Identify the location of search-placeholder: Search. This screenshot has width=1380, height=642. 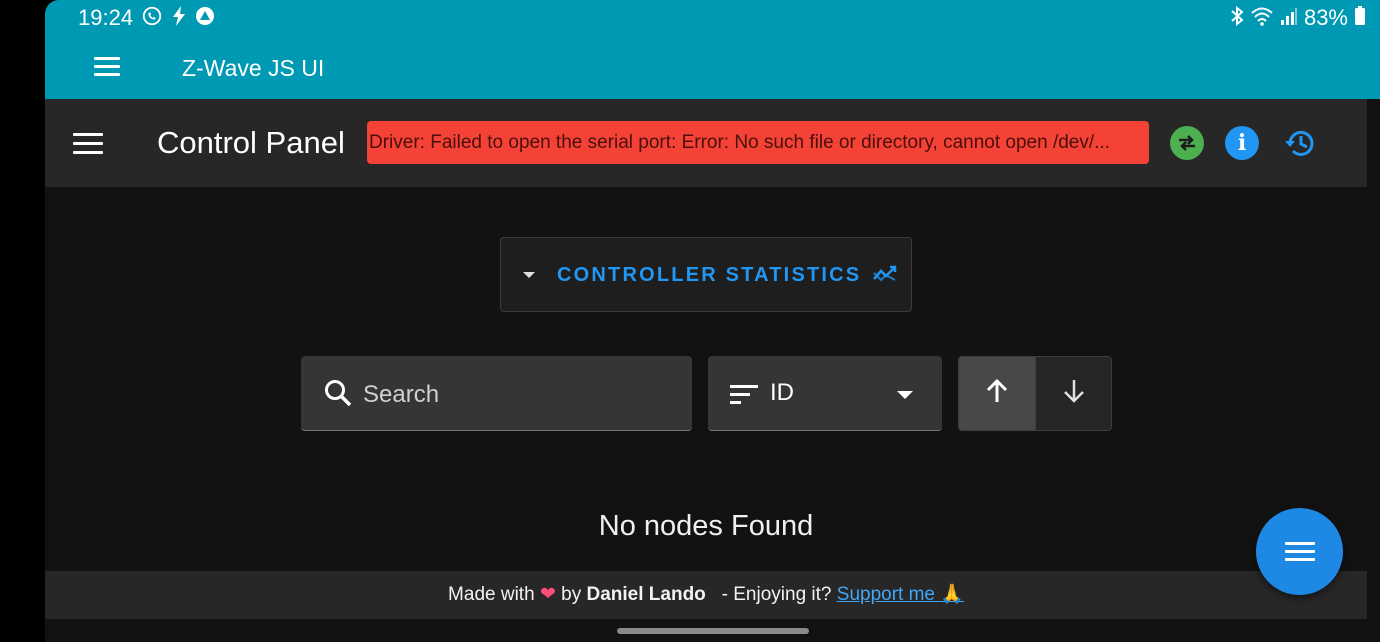
(401, 394).